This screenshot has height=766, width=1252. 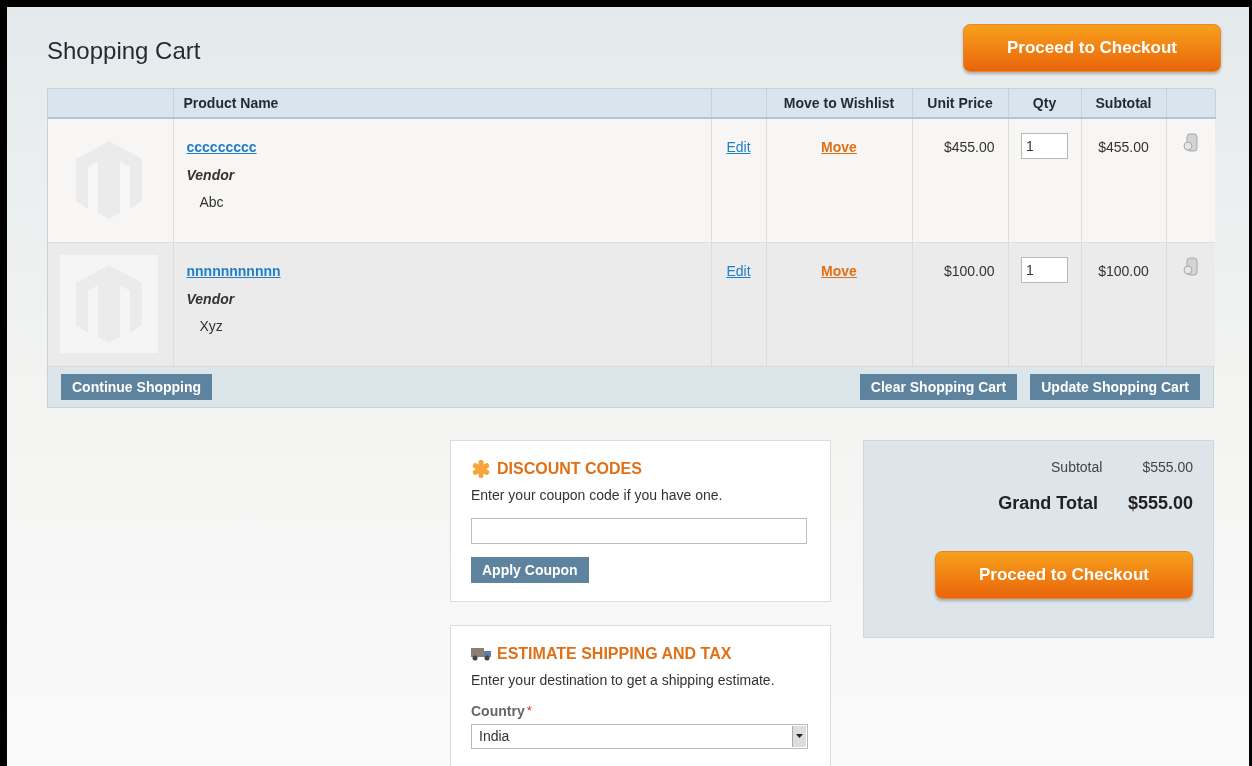 I want to click on clear-cart-button: Clear Shopping Cart, so click(x=938, y=386).